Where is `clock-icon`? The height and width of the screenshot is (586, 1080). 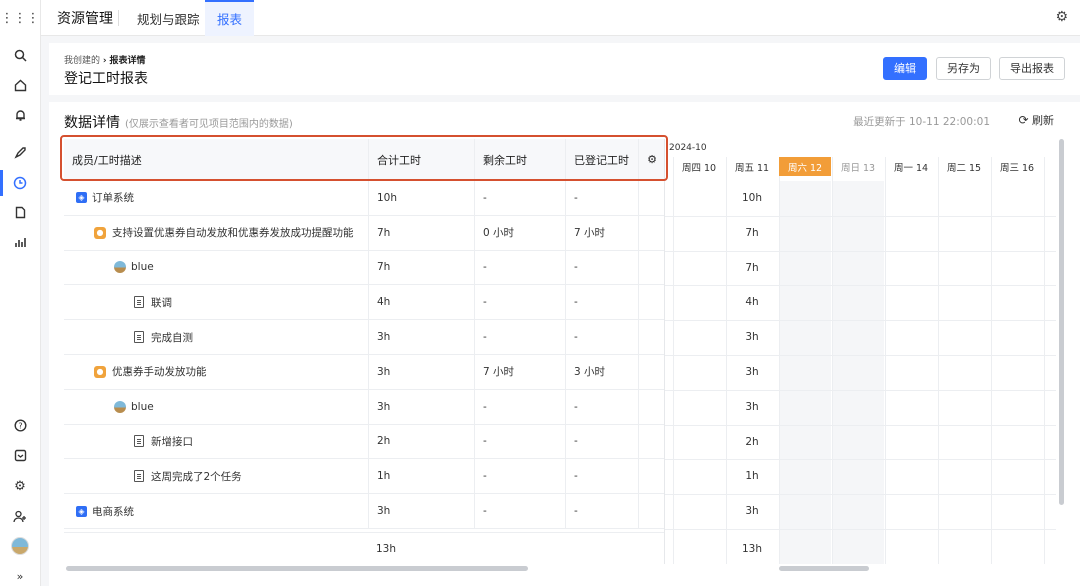 clock-icon is located at coordinates (20, 183).